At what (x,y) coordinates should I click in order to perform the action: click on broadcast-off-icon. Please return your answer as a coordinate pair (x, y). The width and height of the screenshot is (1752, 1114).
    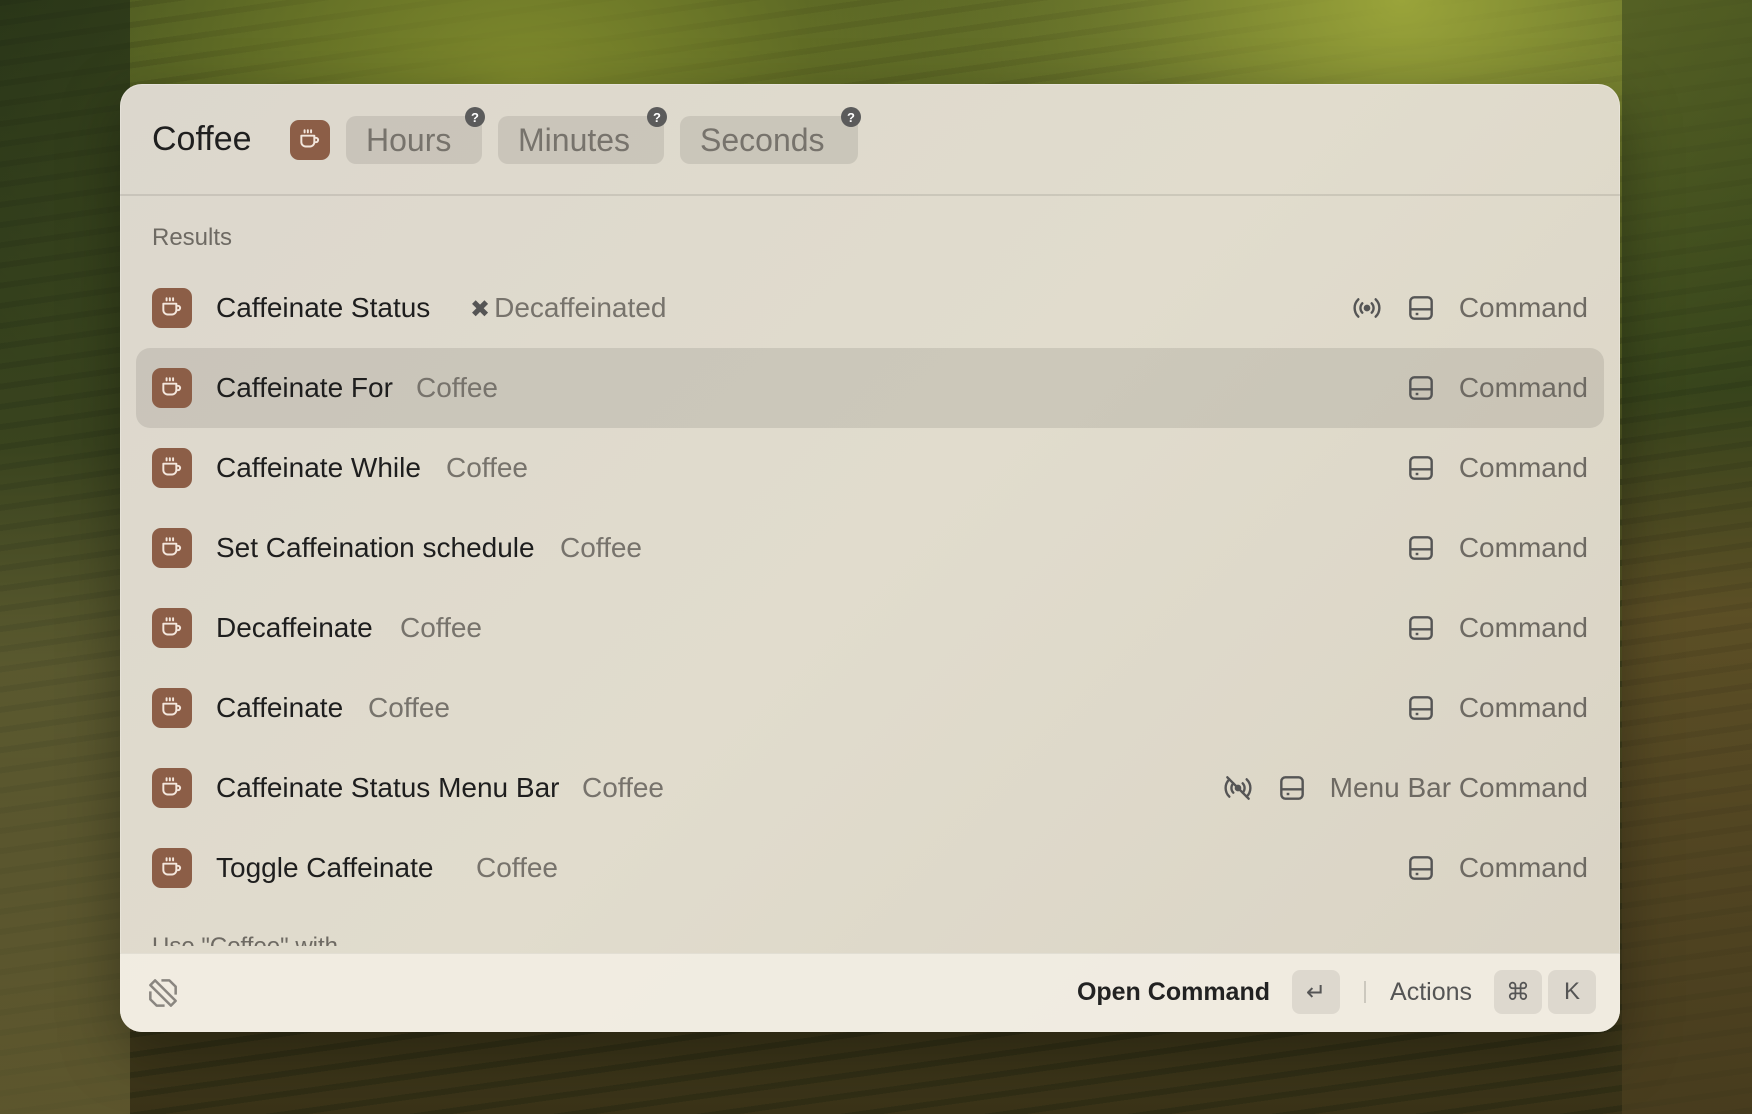
    Looking at the image, I should click on (1238, 788).